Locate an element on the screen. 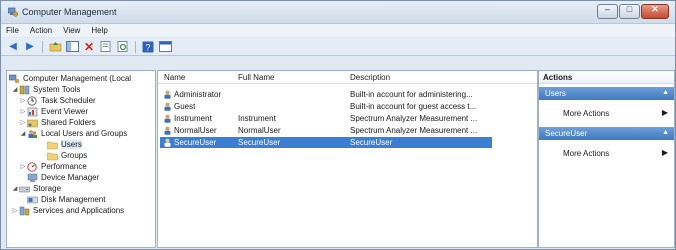 The width and height of the screenshot is (676, 250). cell-full-name: NormalUser is located at coordinates (259, 130).